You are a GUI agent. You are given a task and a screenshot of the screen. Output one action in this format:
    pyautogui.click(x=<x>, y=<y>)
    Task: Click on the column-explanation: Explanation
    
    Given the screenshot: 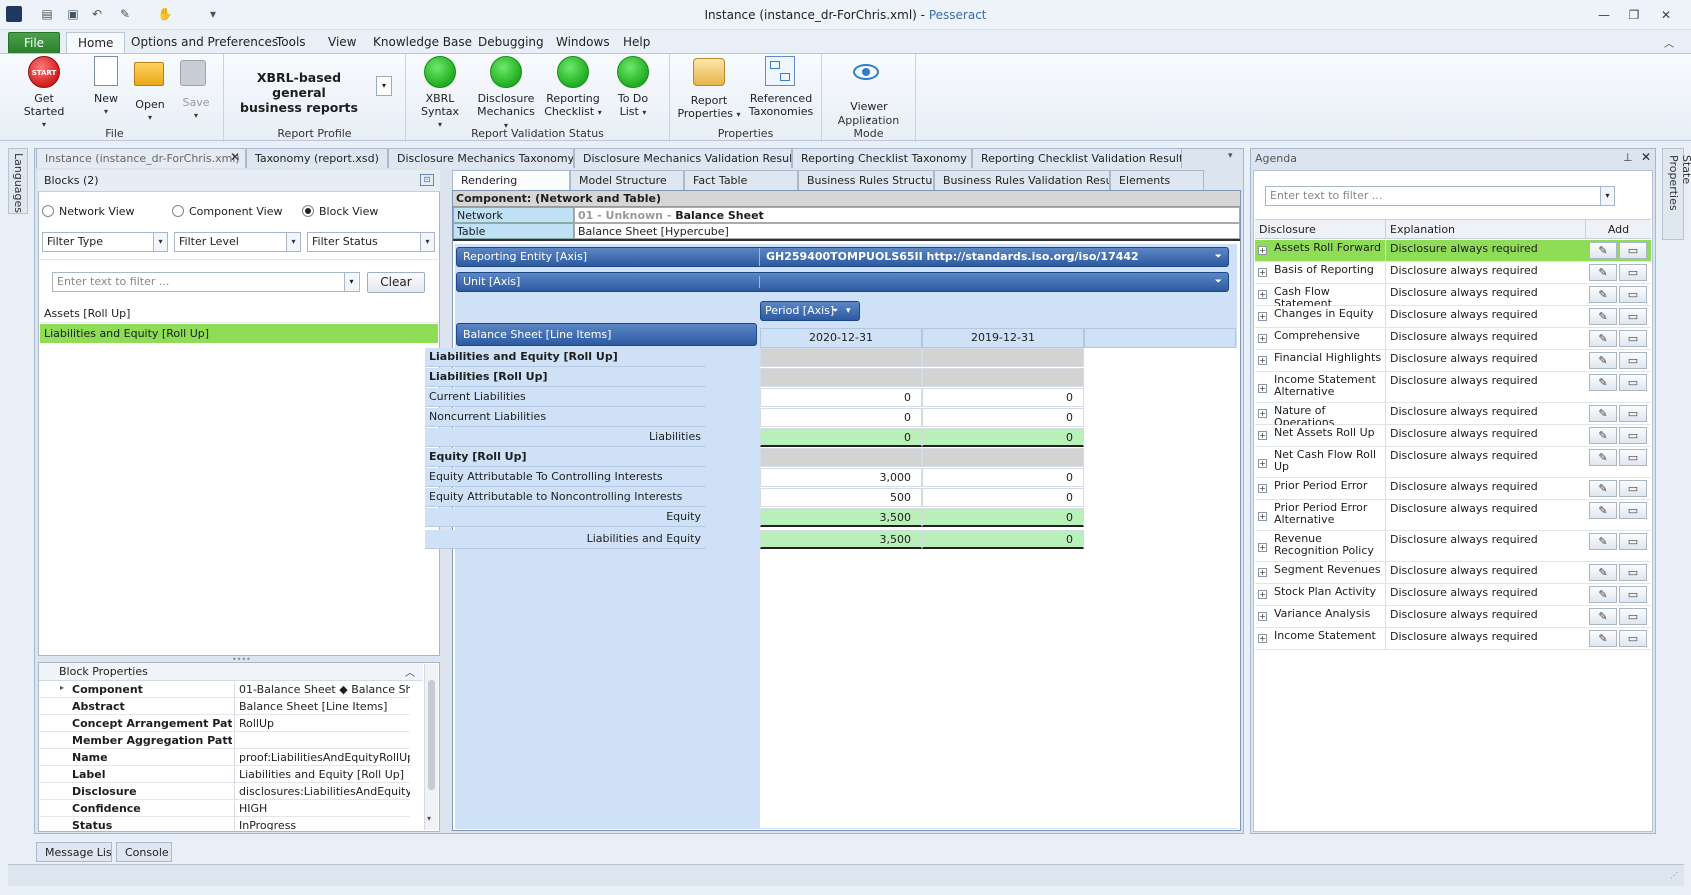 What is the action you would take?
    pyautogui.click(x=1422, y=229)
    